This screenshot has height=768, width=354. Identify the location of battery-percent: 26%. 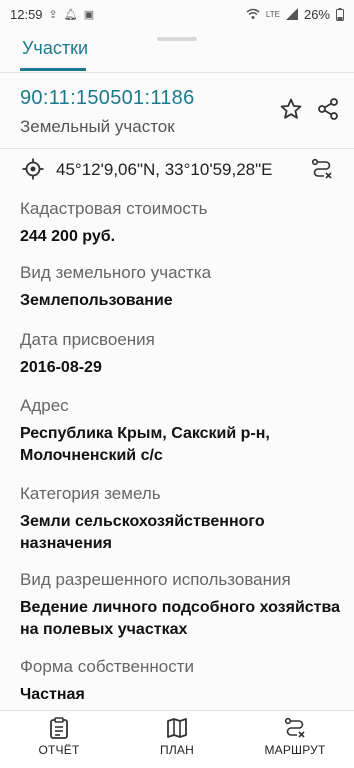
(316, 14).